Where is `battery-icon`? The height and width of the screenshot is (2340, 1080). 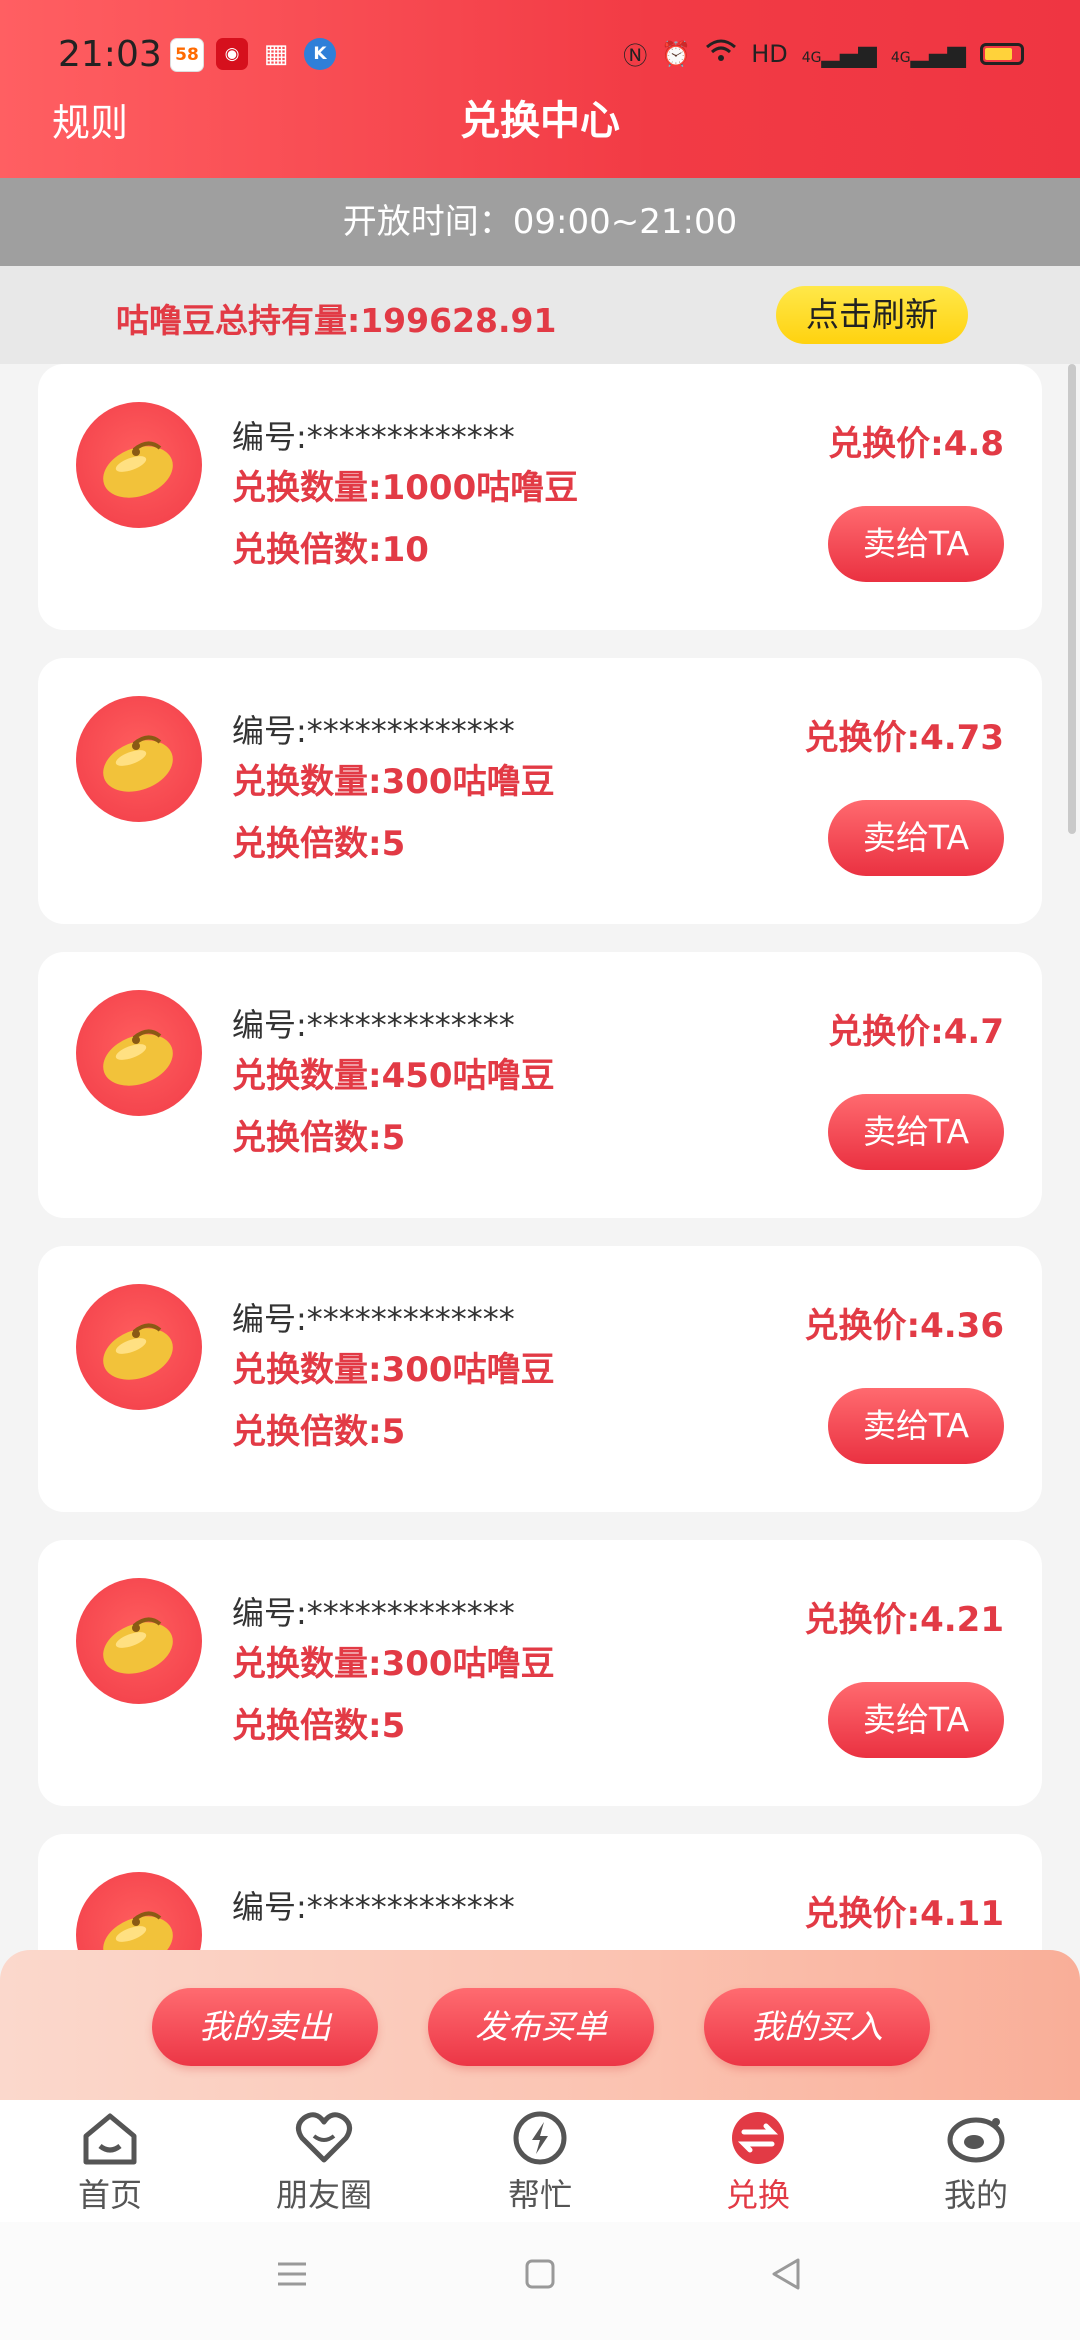
battery-icon is located at coordinates (1002, 53).